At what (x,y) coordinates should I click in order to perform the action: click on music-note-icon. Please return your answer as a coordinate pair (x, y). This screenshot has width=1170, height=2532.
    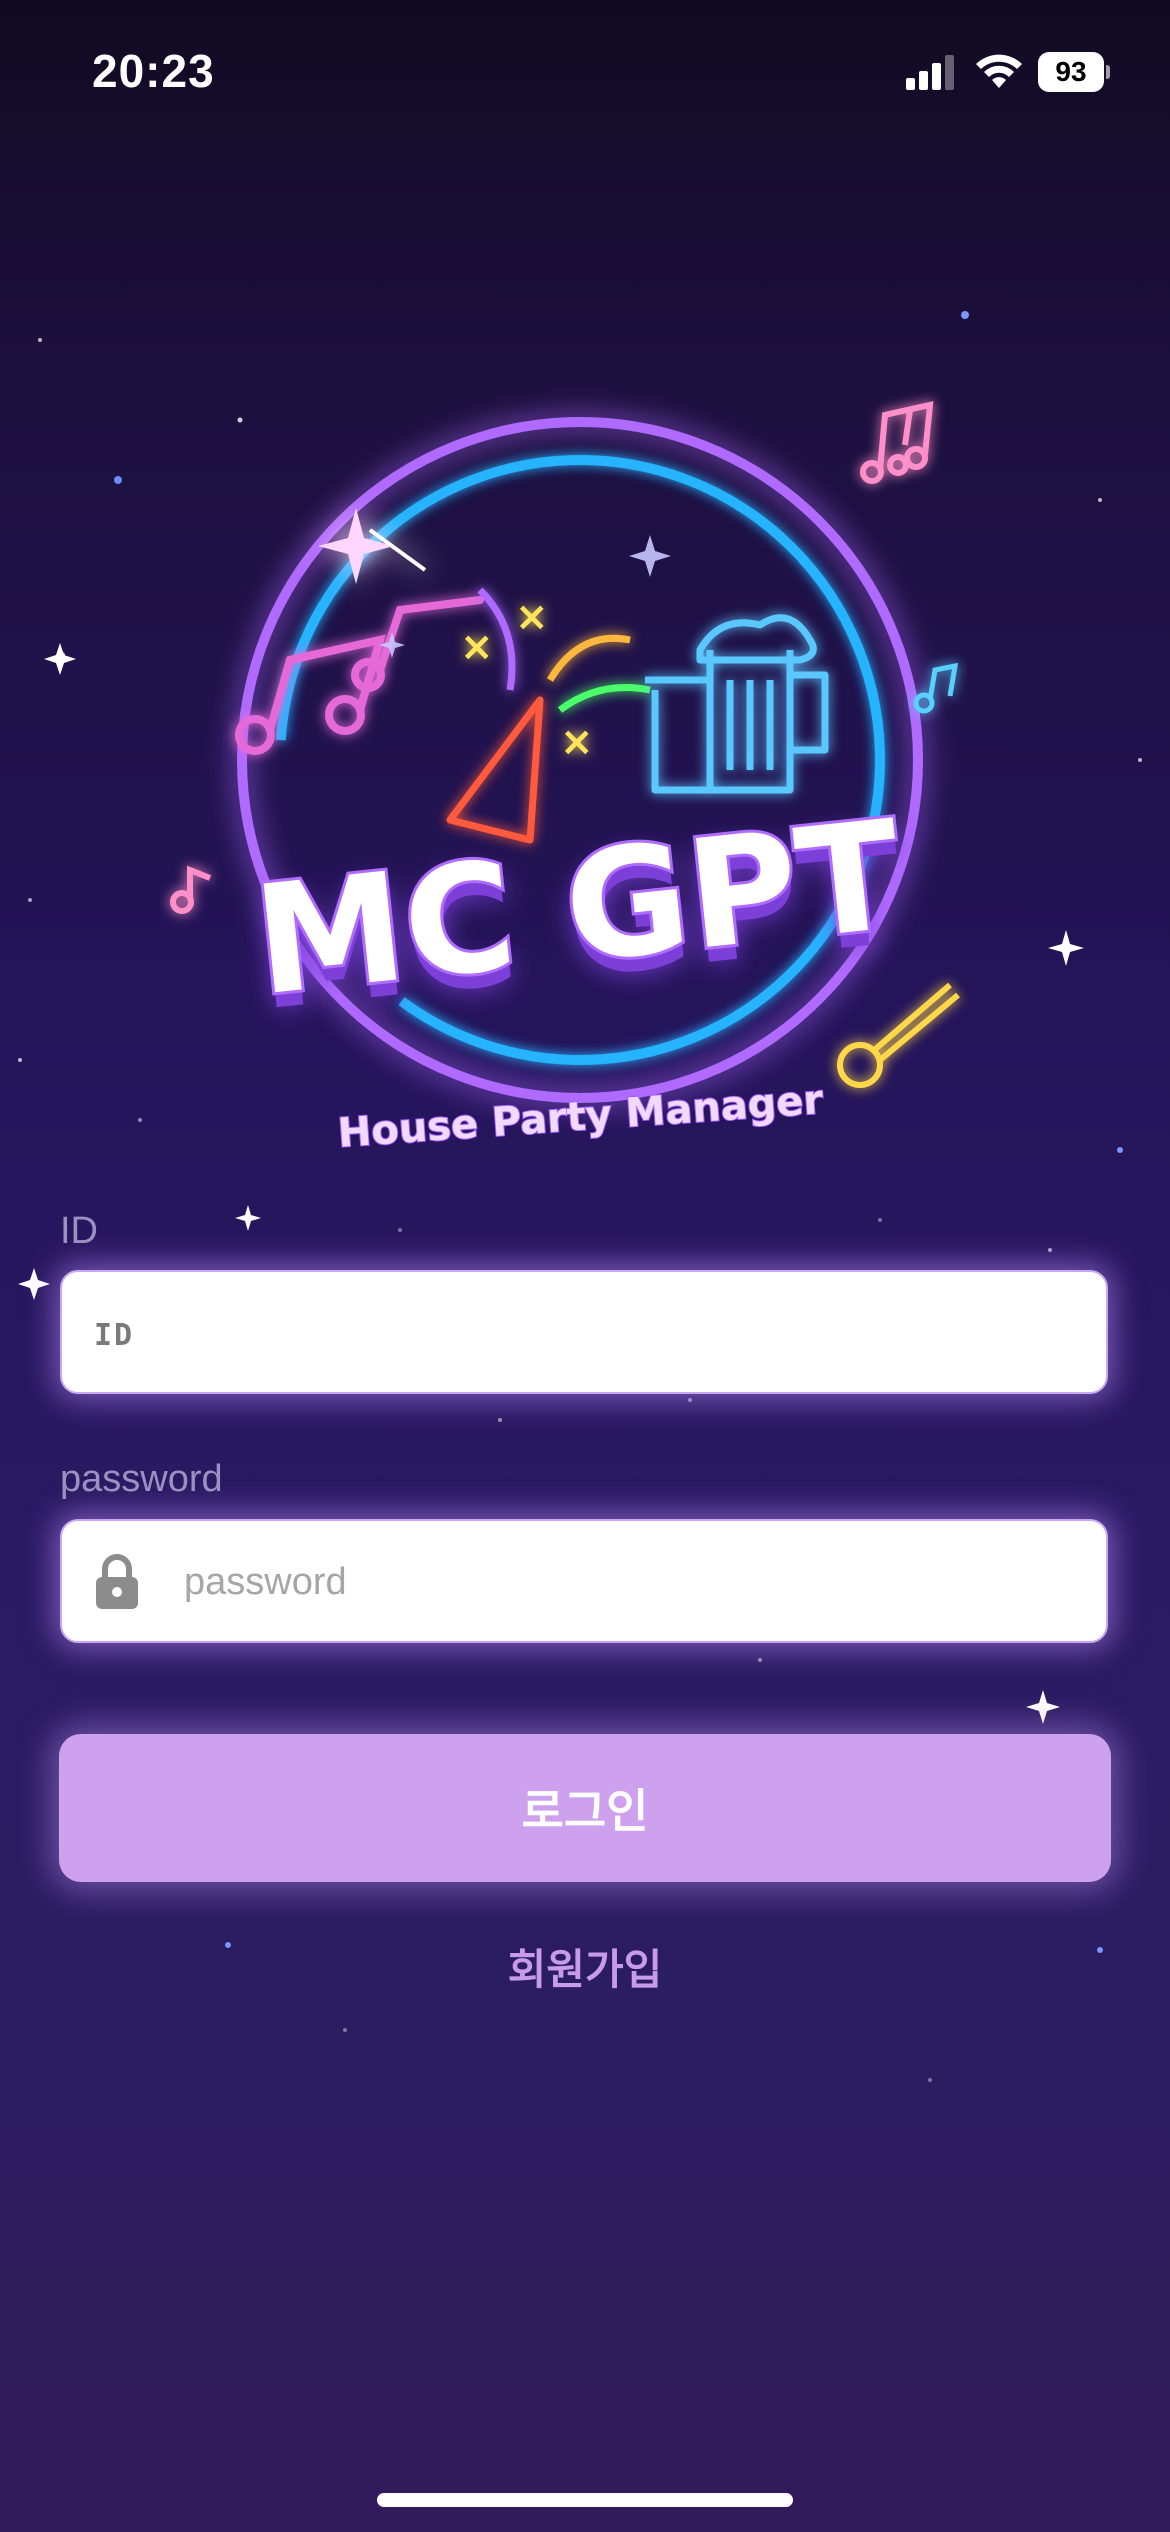
    Looking at the image, I should click on (936, 688).